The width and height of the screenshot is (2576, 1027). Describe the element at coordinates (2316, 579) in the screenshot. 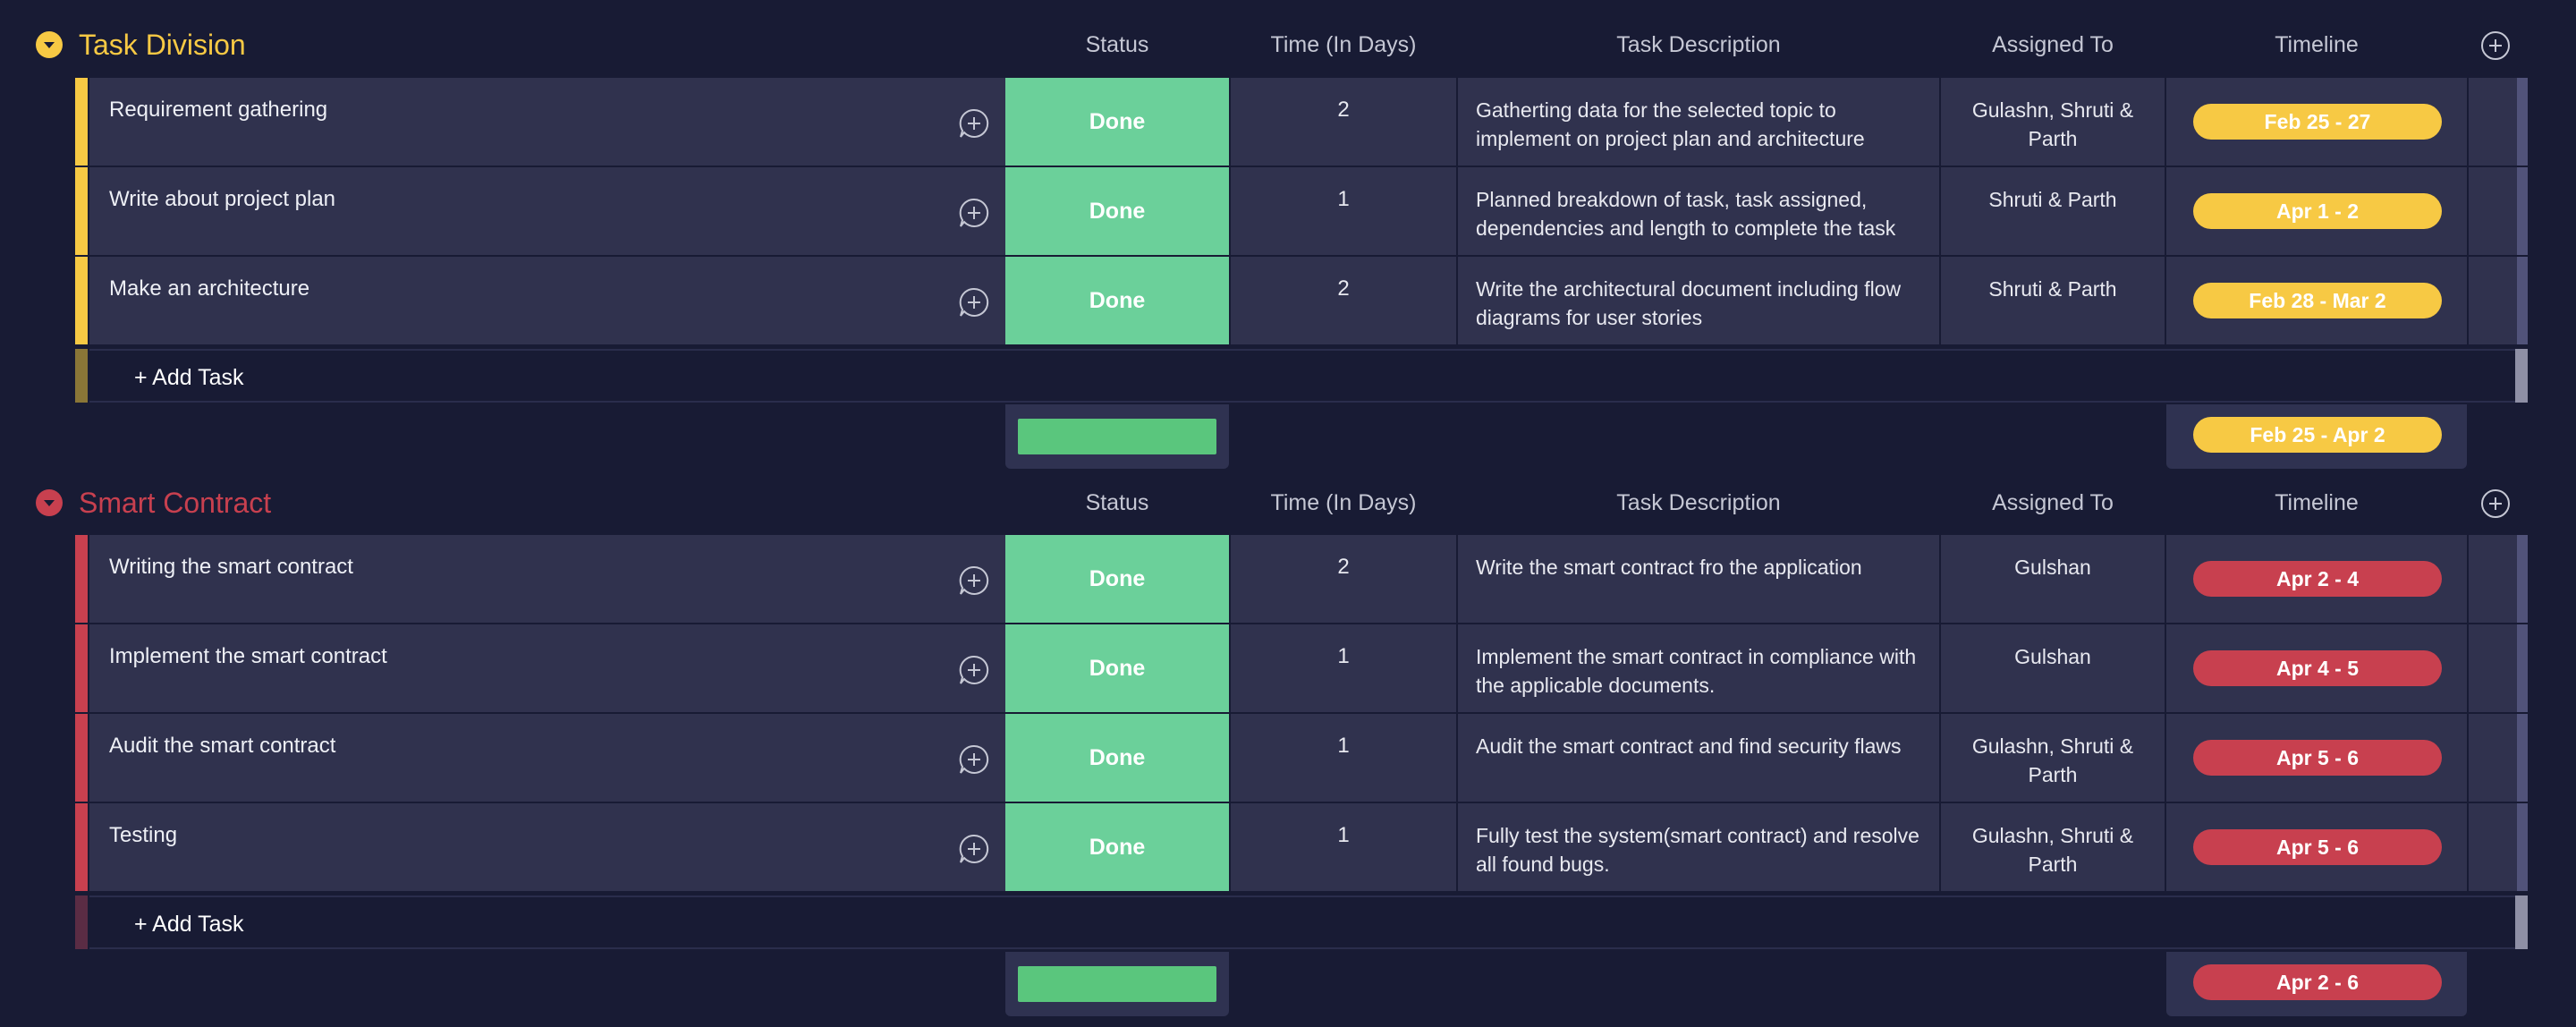

I see `timeline-cell: Apr 2 - 4` at that location.